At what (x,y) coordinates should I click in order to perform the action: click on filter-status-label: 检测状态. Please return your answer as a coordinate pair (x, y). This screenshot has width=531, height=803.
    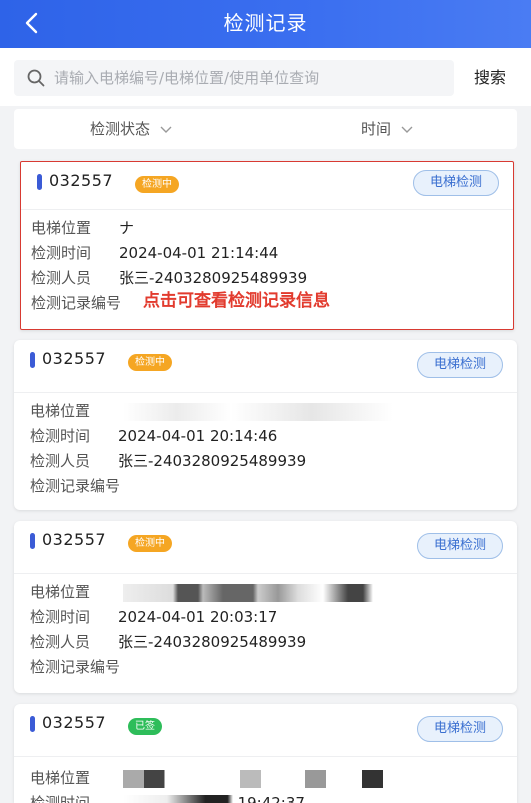
    Looking at the image, I should click on (120, 129).